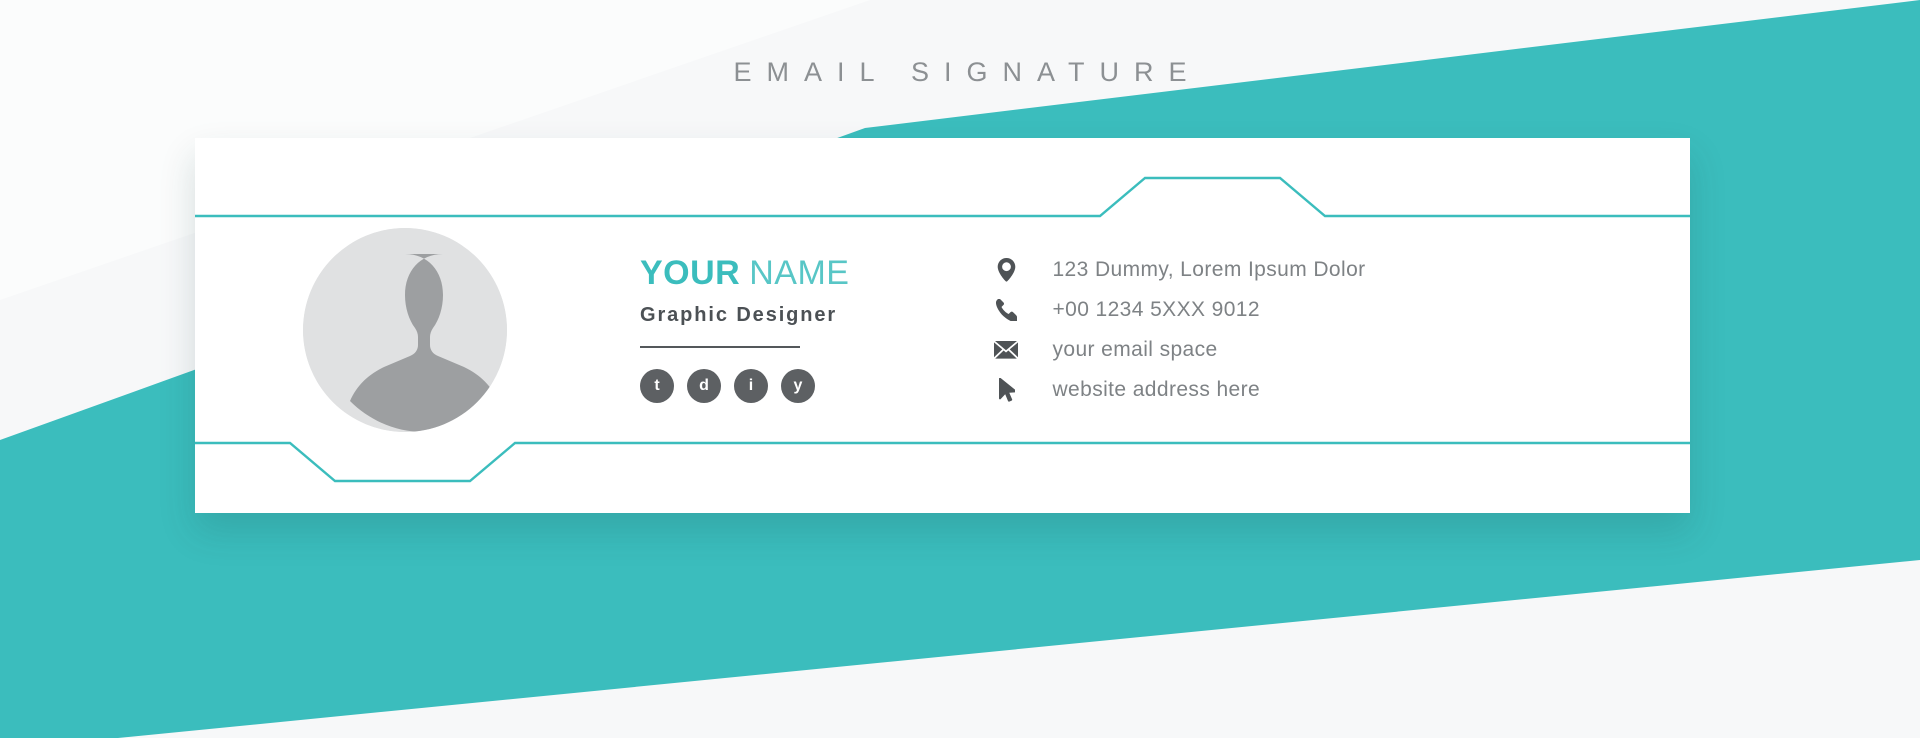 The width and height of the screenshot is (1920, 738). I want to click on avatar, so click(405, 329).